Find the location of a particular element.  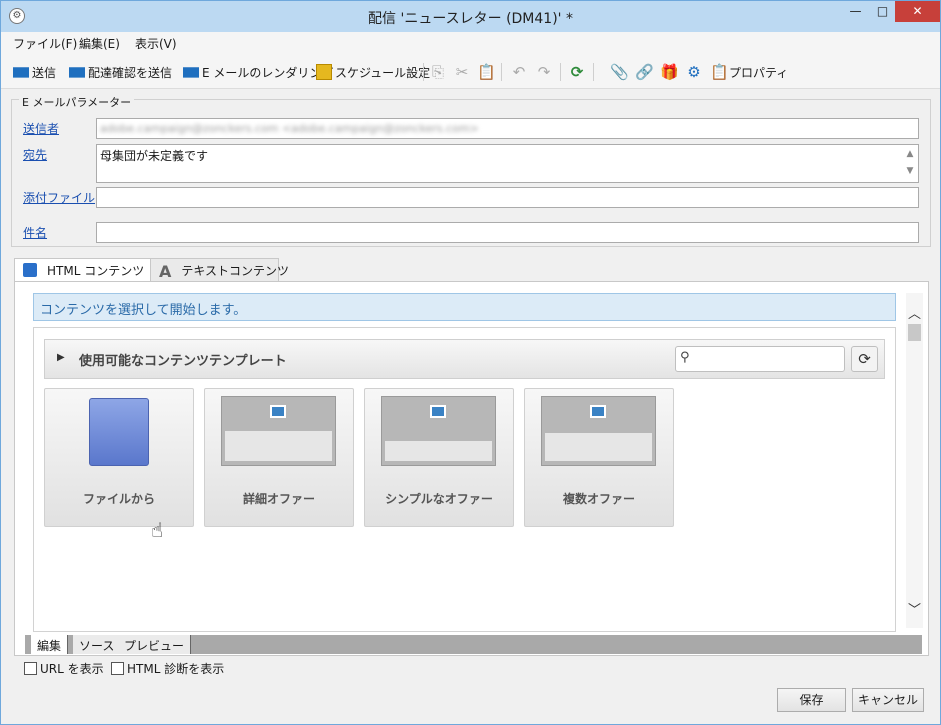

envelope-render-icon is located at coordinates (191, 72).